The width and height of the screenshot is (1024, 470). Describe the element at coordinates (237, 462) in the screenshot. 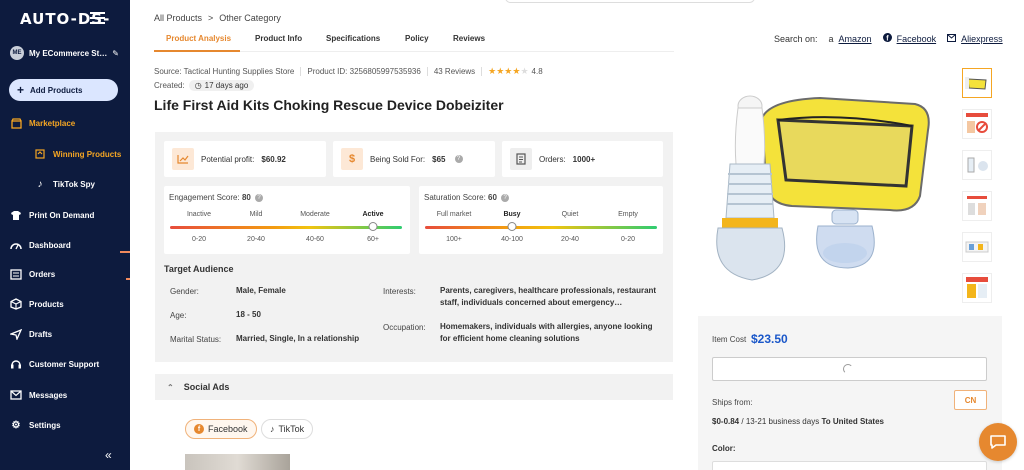

I see `ad-video-thumbnail` at that location.